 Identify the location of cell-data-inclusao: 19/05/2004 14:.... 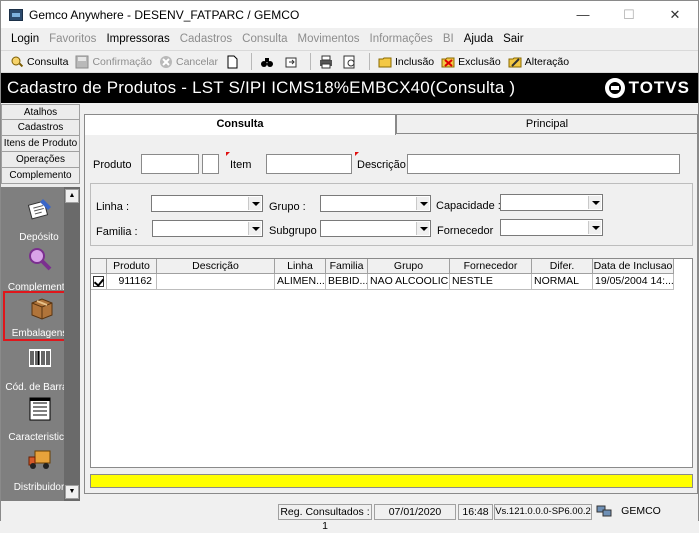
(633, 282).